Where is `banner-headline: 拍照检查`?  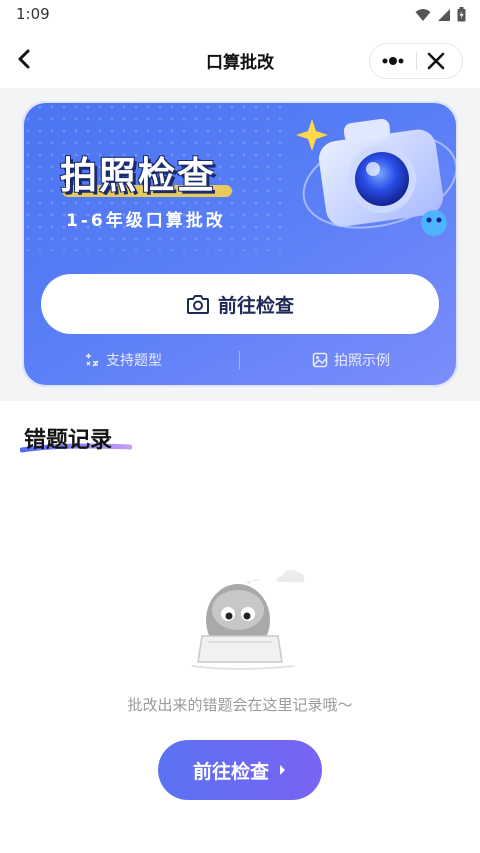 banner-headline: 拍照检查 is located at coordinates (138, 175).